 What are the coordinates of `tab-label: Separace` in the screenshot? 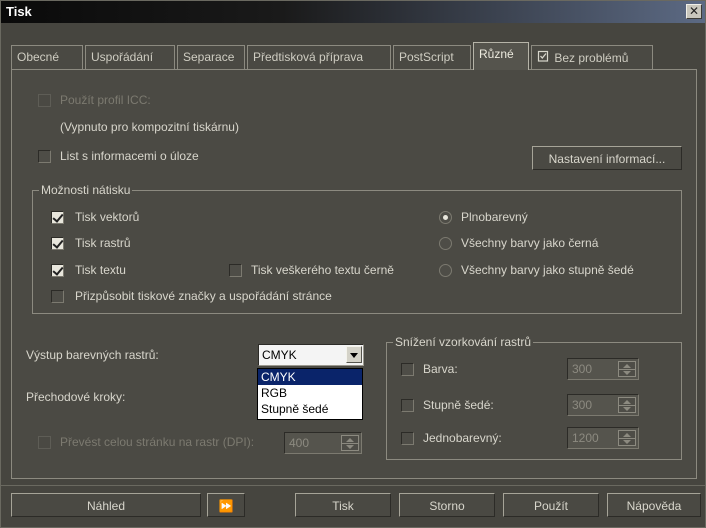 It's located at (209, 57).